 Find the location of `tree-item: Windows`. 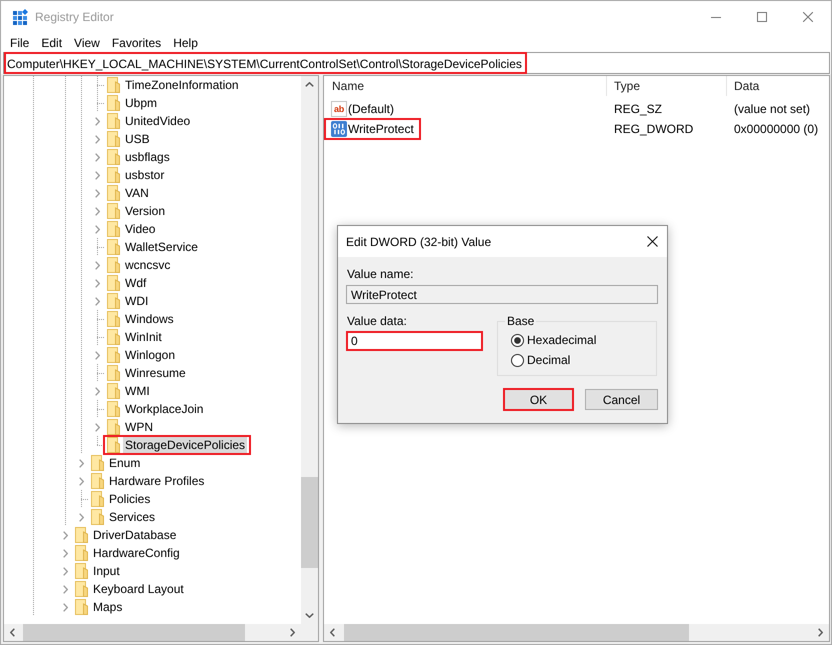

tree-item: Windows is located at coordinates (149, 319).